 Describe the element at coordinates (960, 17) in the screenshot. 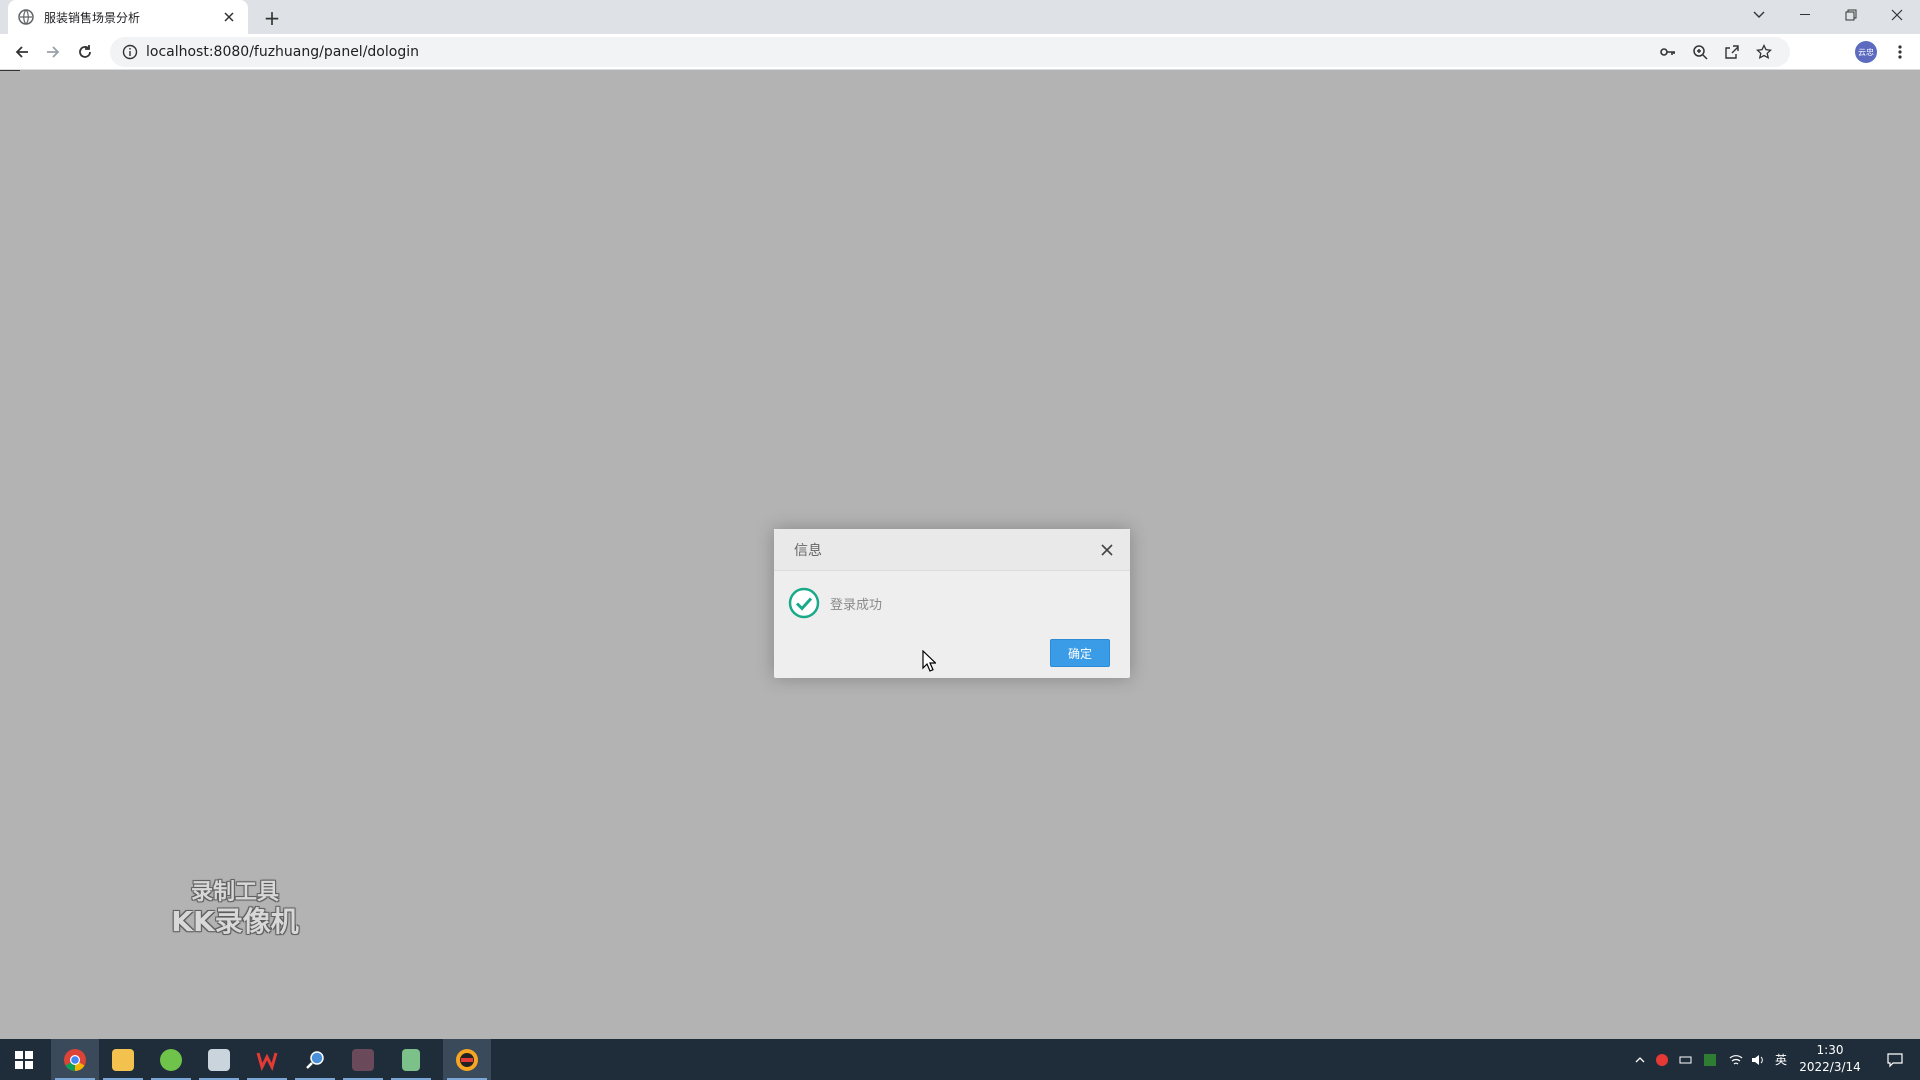

I see `browser-tabstrip: 服装销售场景分析 +` at that location.